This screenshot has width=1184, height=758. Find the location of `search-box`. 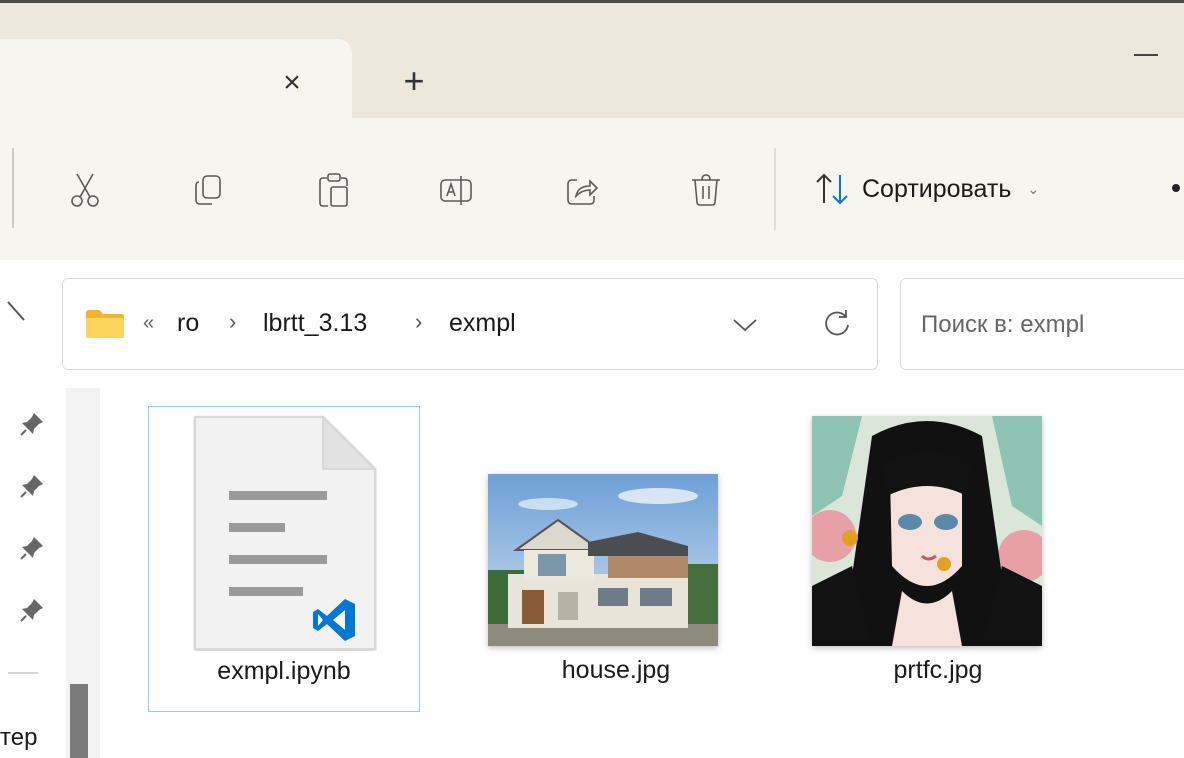

search-box is located at coordinates (1042, 324).